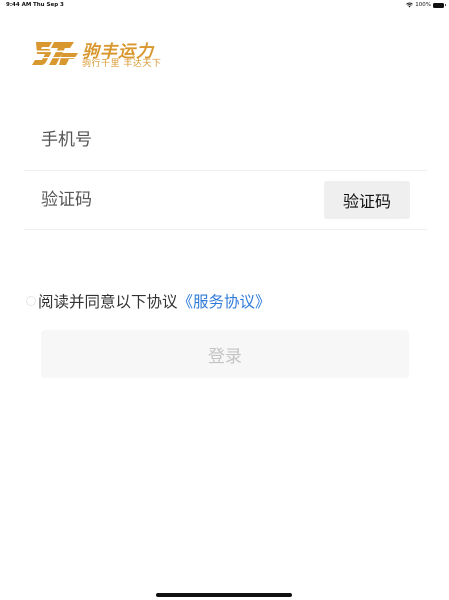 The width and height of the screenshot is (449, 600). I want to click on app-logo: 驹丰运力 驹行千里 丰达天下, so click(97, 54).